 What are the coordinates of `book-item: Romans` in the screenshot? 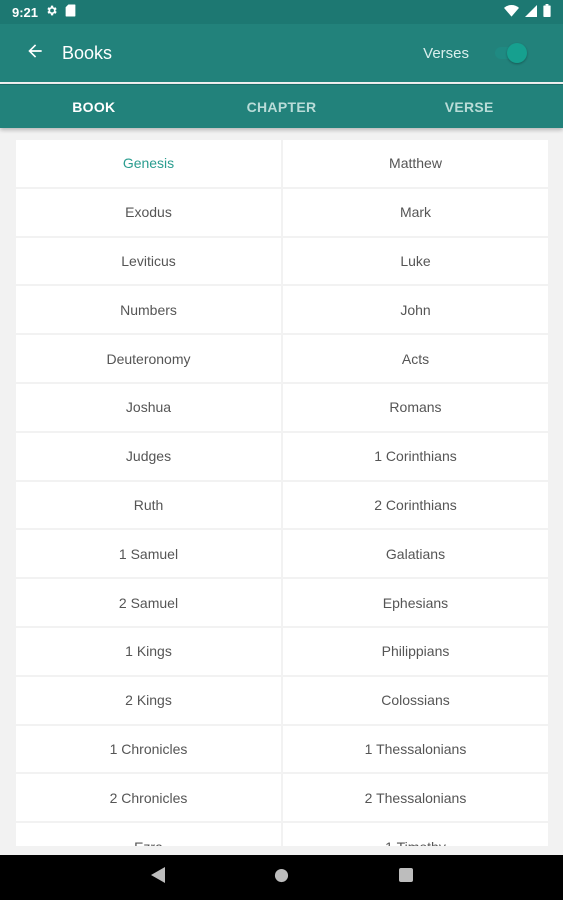 It's located at (415, 407).